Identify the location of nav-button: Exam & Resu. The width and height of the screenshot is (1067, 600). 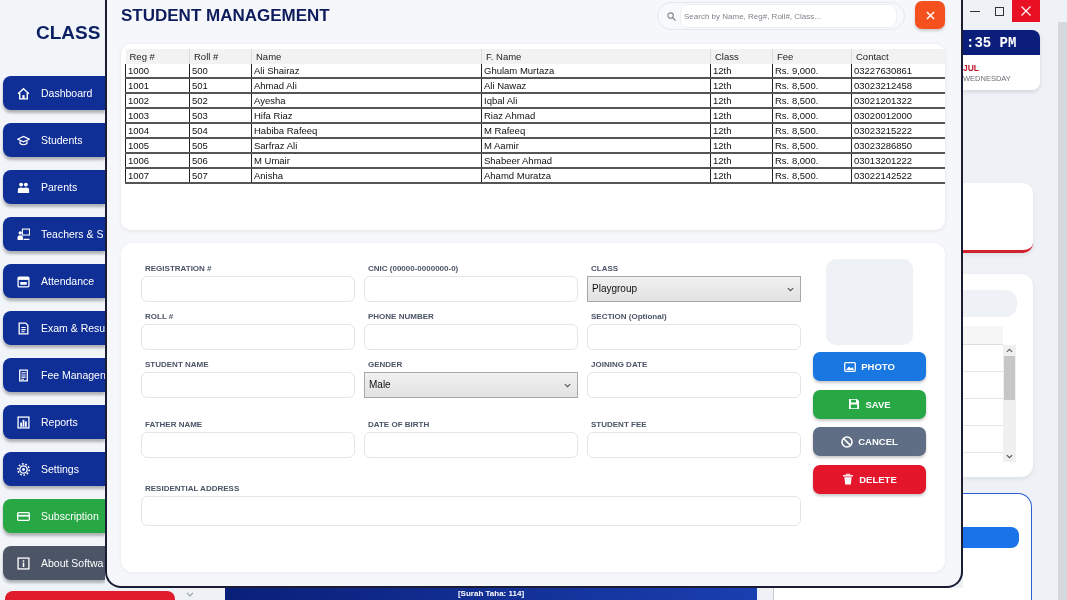
(54, 328).